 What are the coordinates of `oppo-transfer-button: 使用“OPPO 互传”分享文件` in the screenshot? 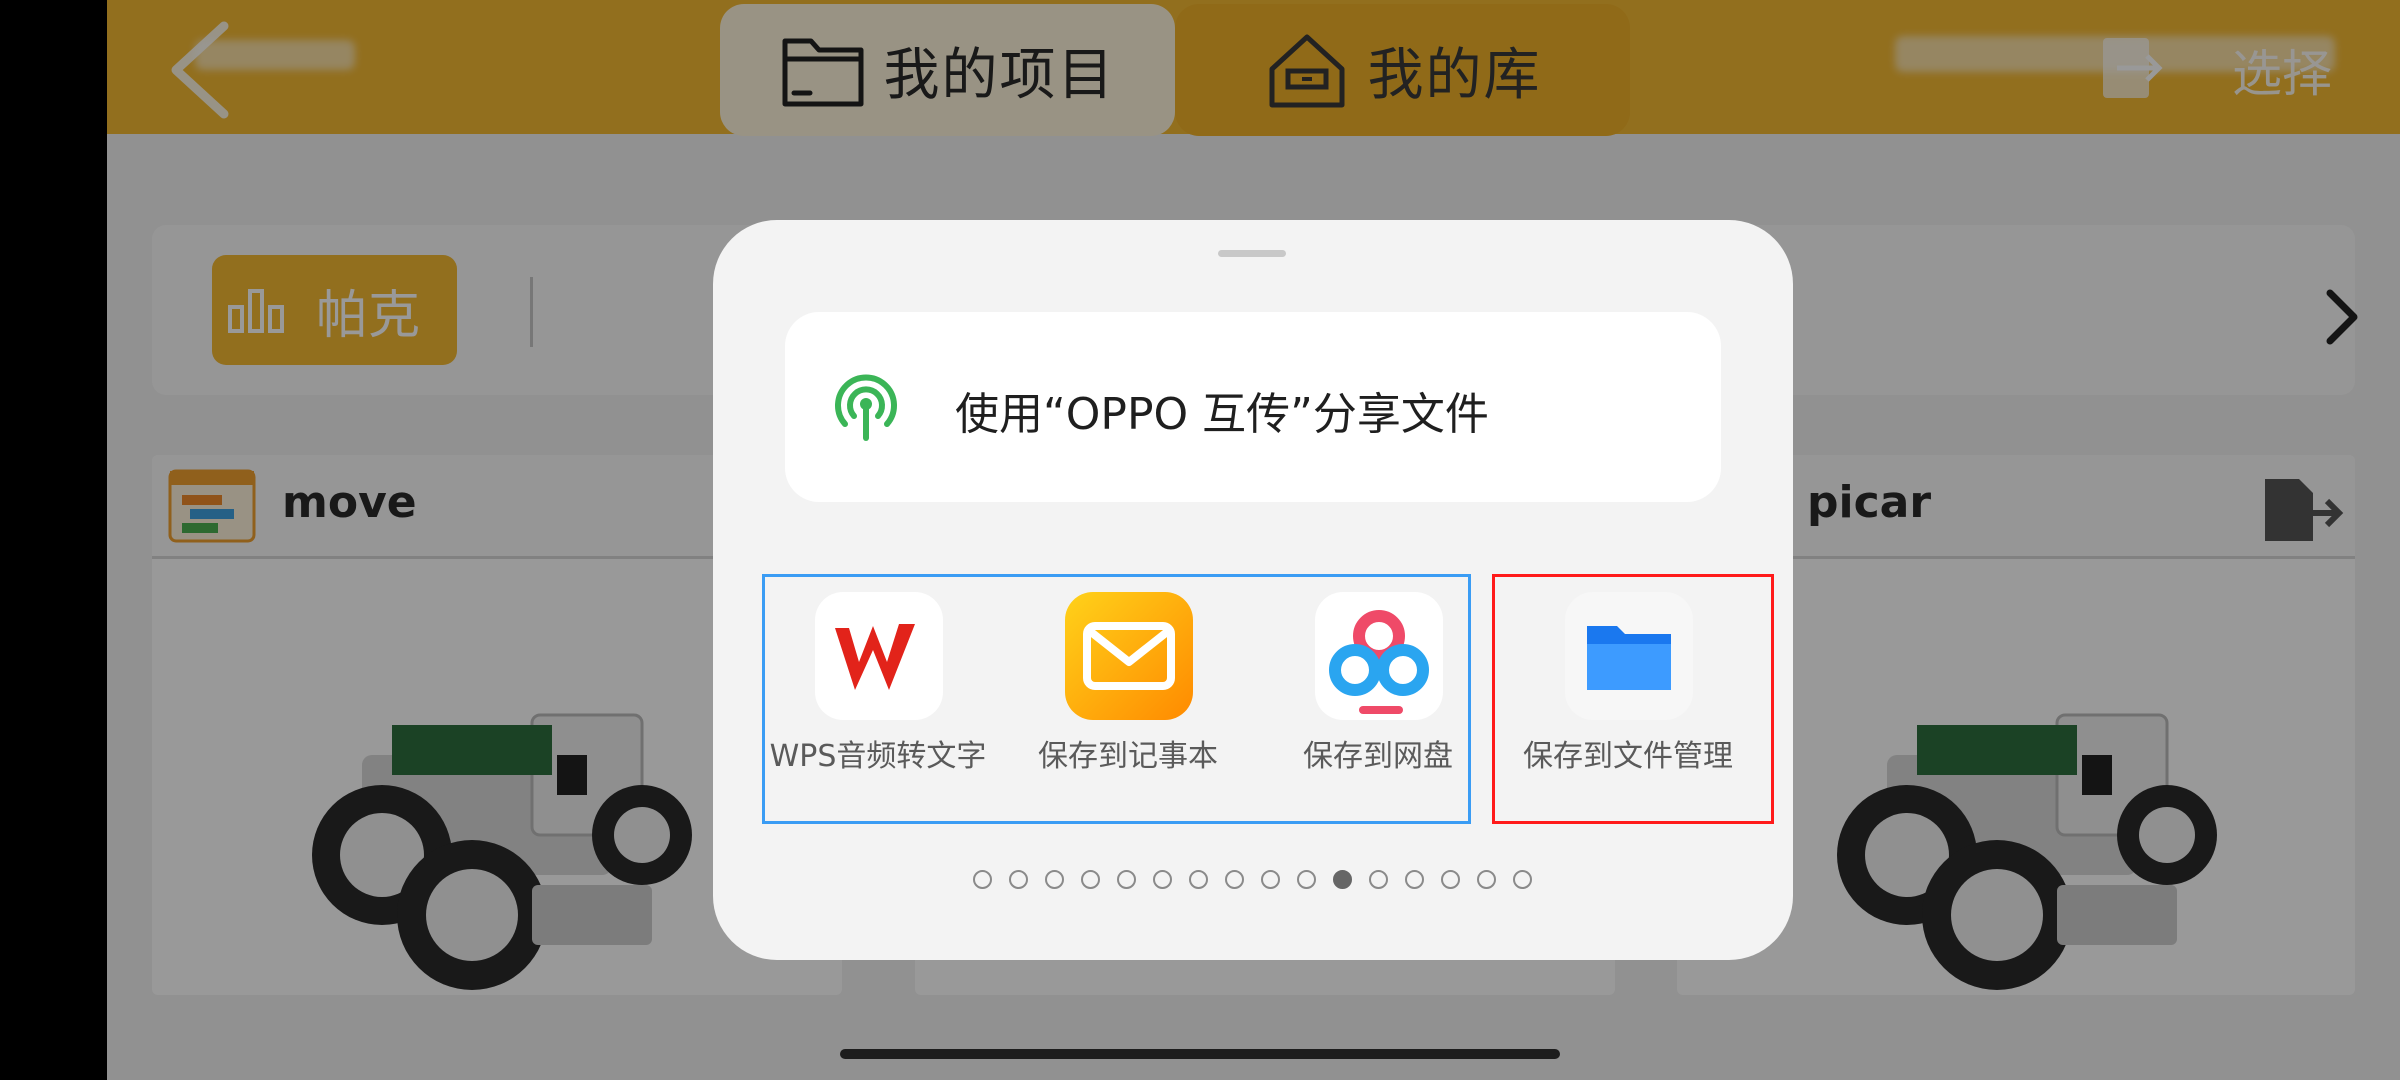 It's located at (1253, 407).